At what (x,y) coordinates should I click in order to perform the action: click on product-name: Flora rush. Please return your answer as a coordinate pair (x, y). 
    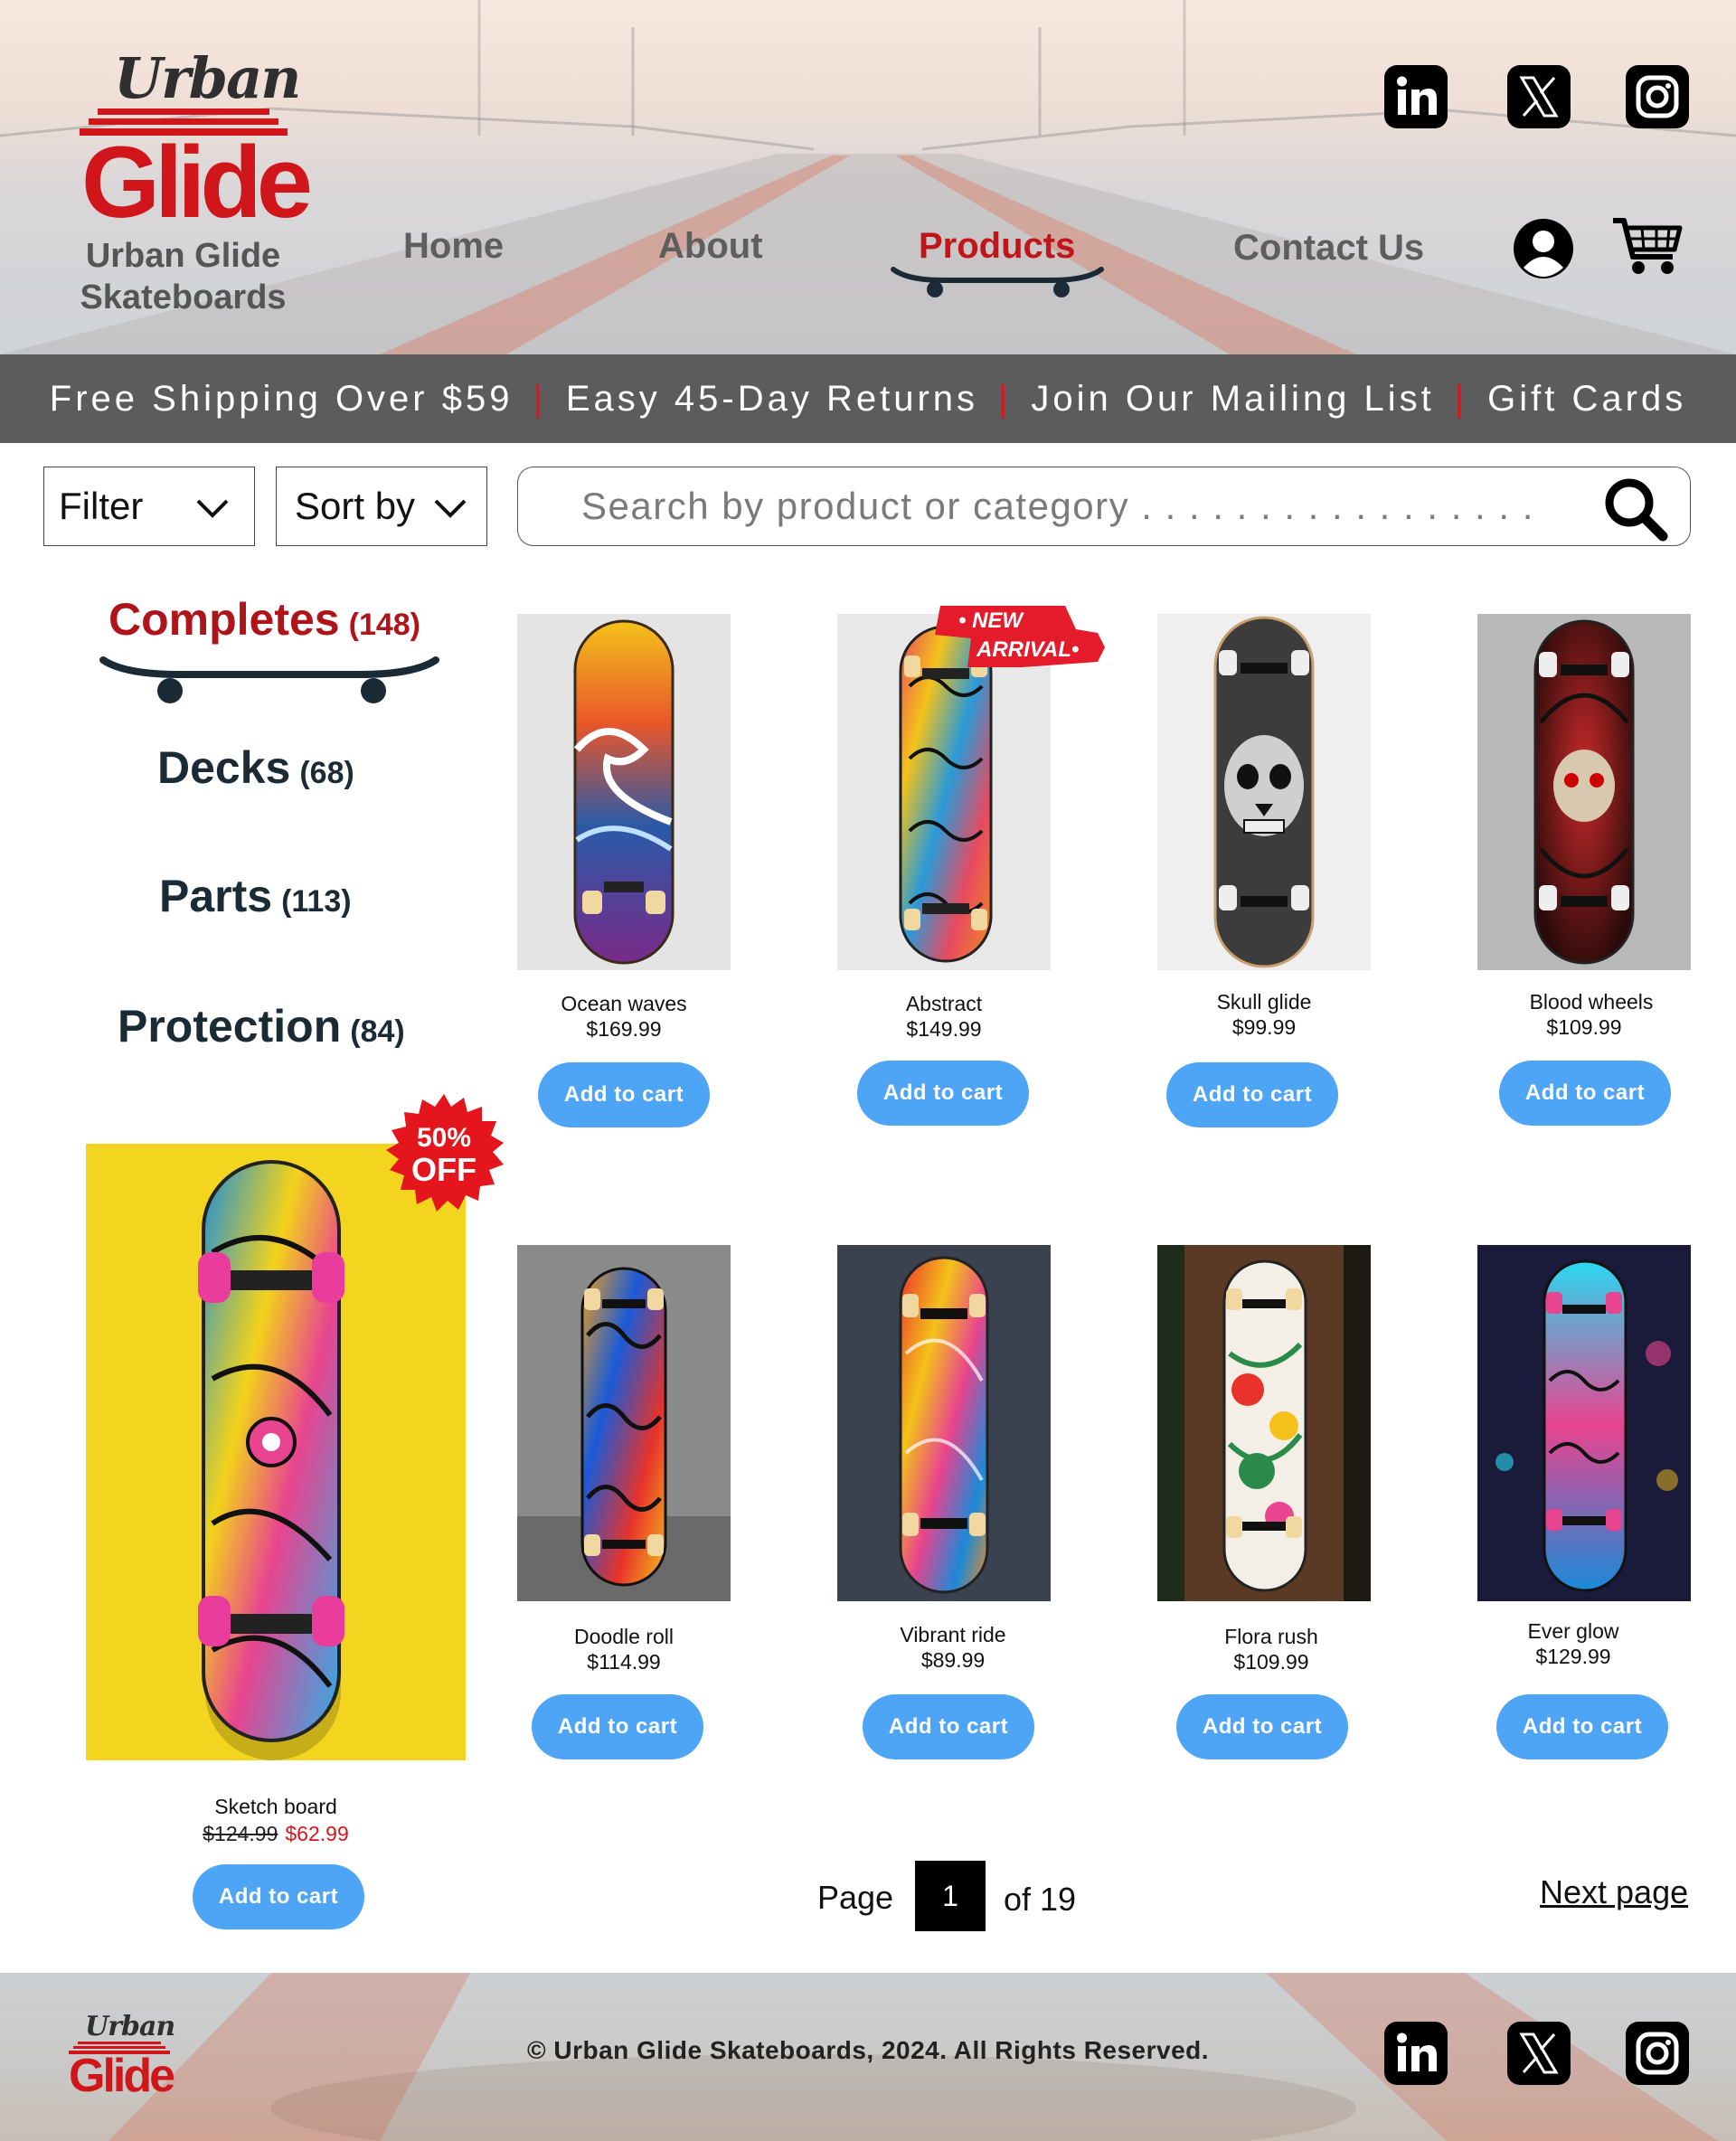
    Looking at the image, I should click on (1271, 1637).